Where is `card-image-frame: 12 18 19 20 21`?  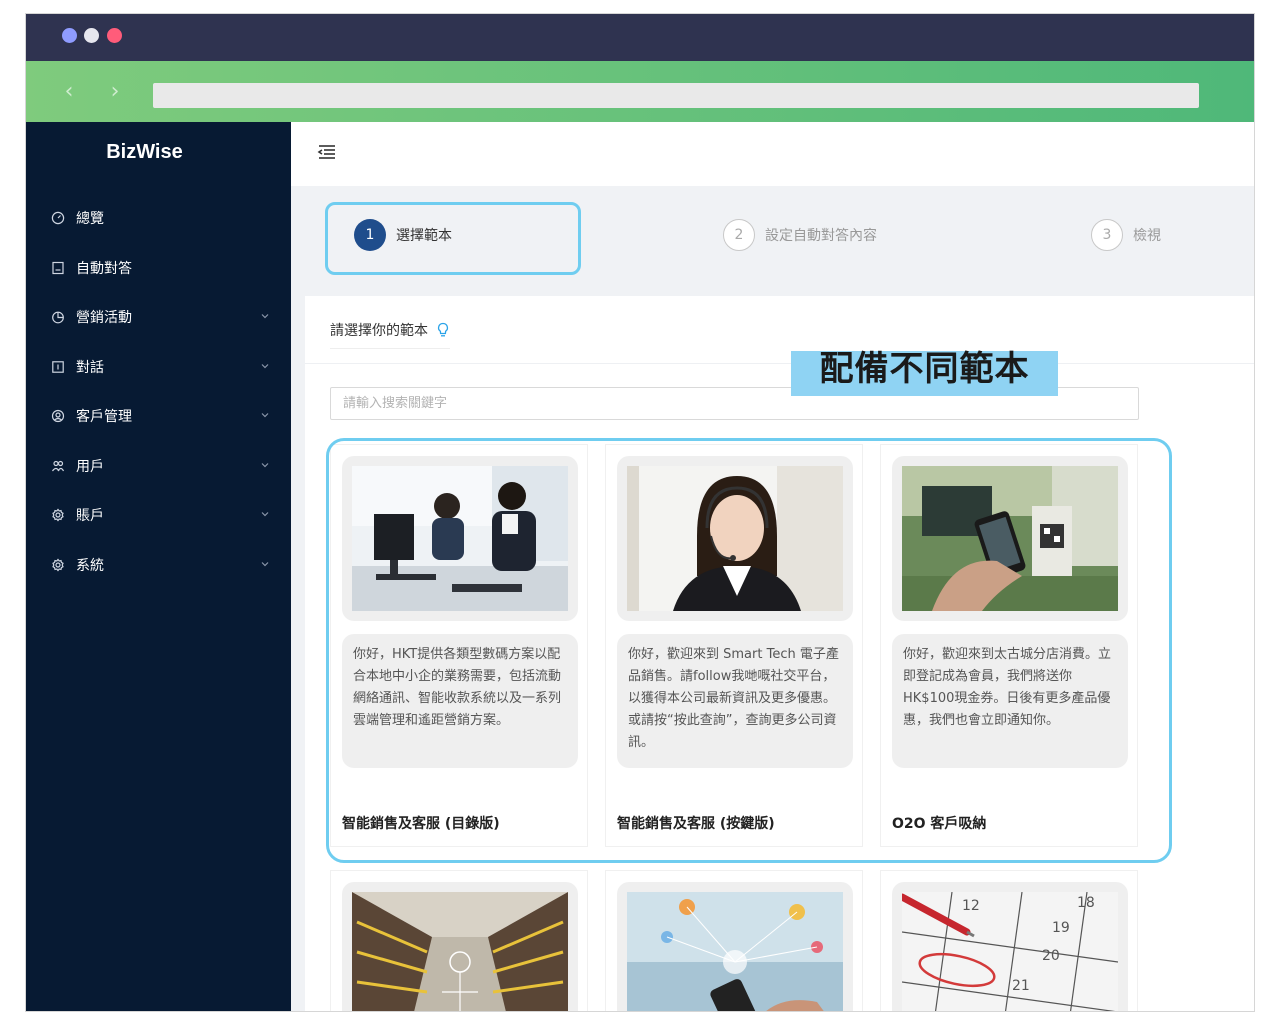 card-image-frame: 12 18 19 20 21 is located at coordinates (1010, 946).